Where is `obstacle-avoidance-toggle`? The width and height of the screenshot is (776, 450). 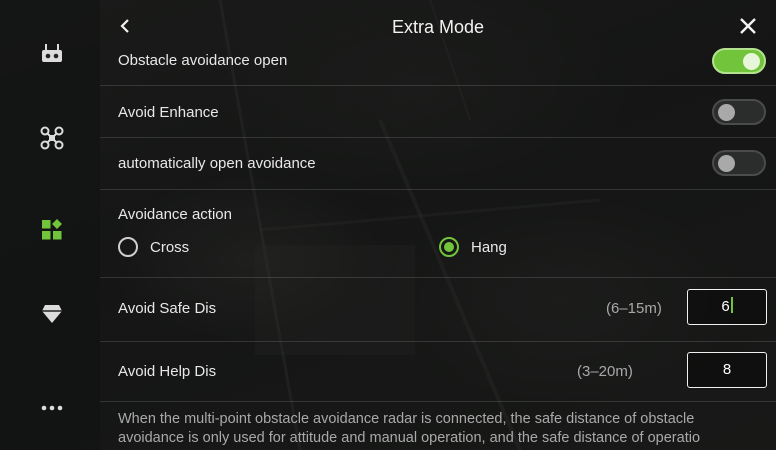 obstacle-avoidance-toggle is located at coordinates (739, 61).